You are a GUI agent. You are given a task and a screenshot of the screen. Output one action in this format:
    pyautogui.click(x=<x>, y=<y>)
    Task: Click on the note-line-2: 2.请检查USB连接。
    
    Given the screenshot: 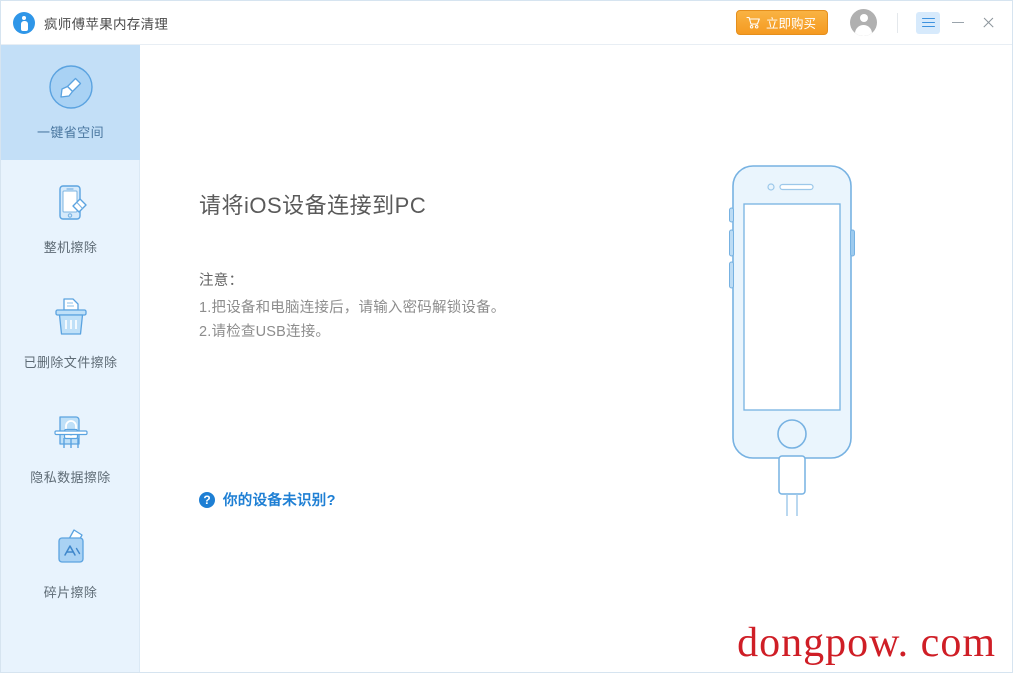 What is the action you would take?
    pyautogui.click(x=265, y=332)
    